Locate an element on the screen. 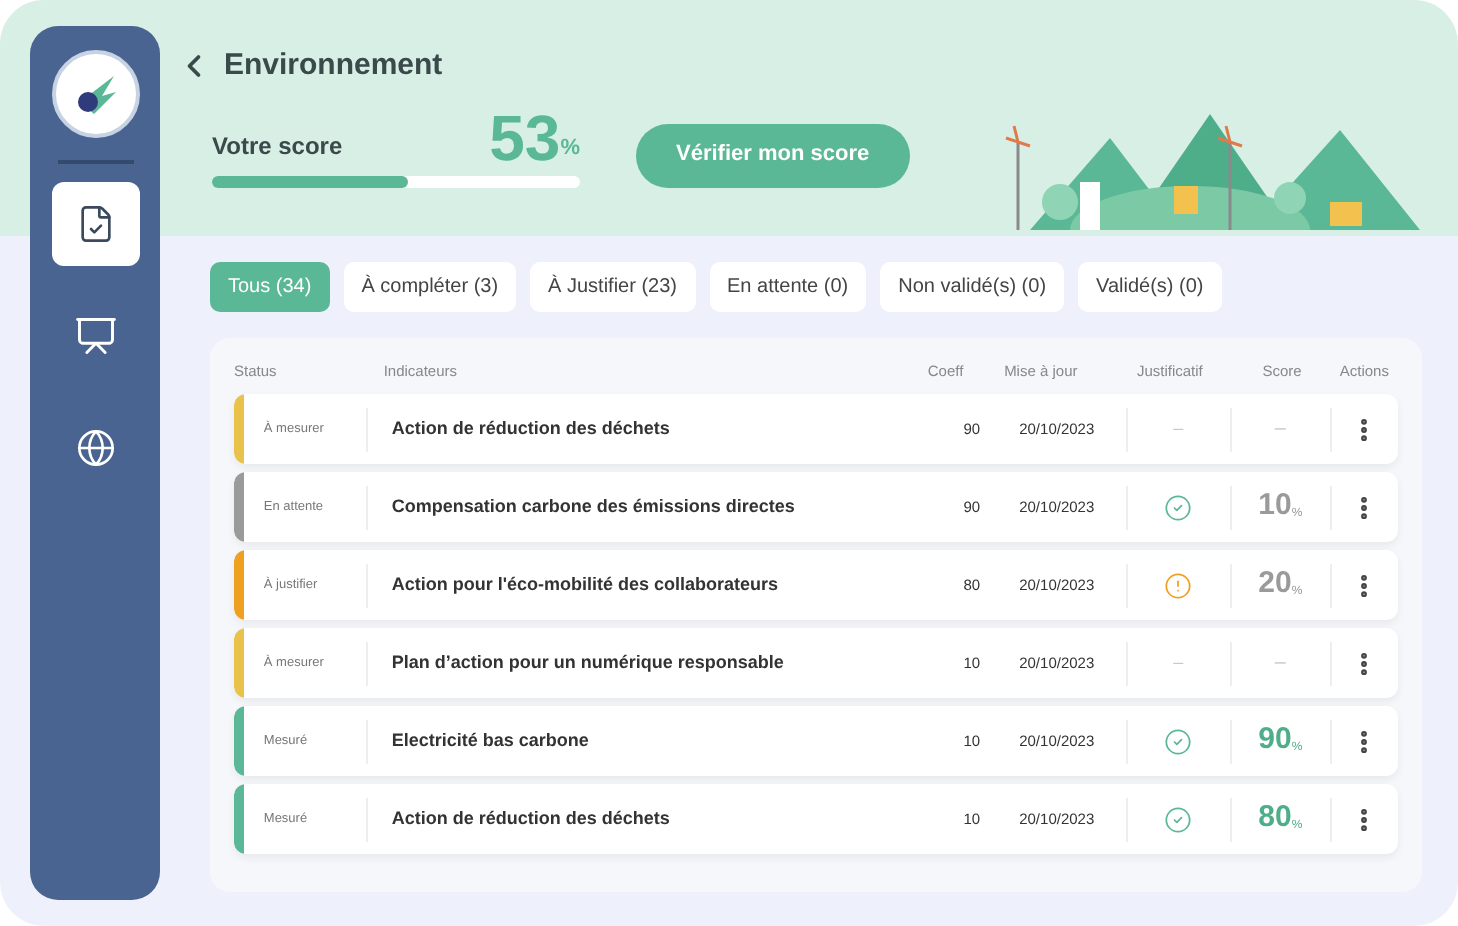 Image resolution: width=1458 pixels, height=926 pixels. score-cell-text: 10 is located at coordinates (1275, 506).